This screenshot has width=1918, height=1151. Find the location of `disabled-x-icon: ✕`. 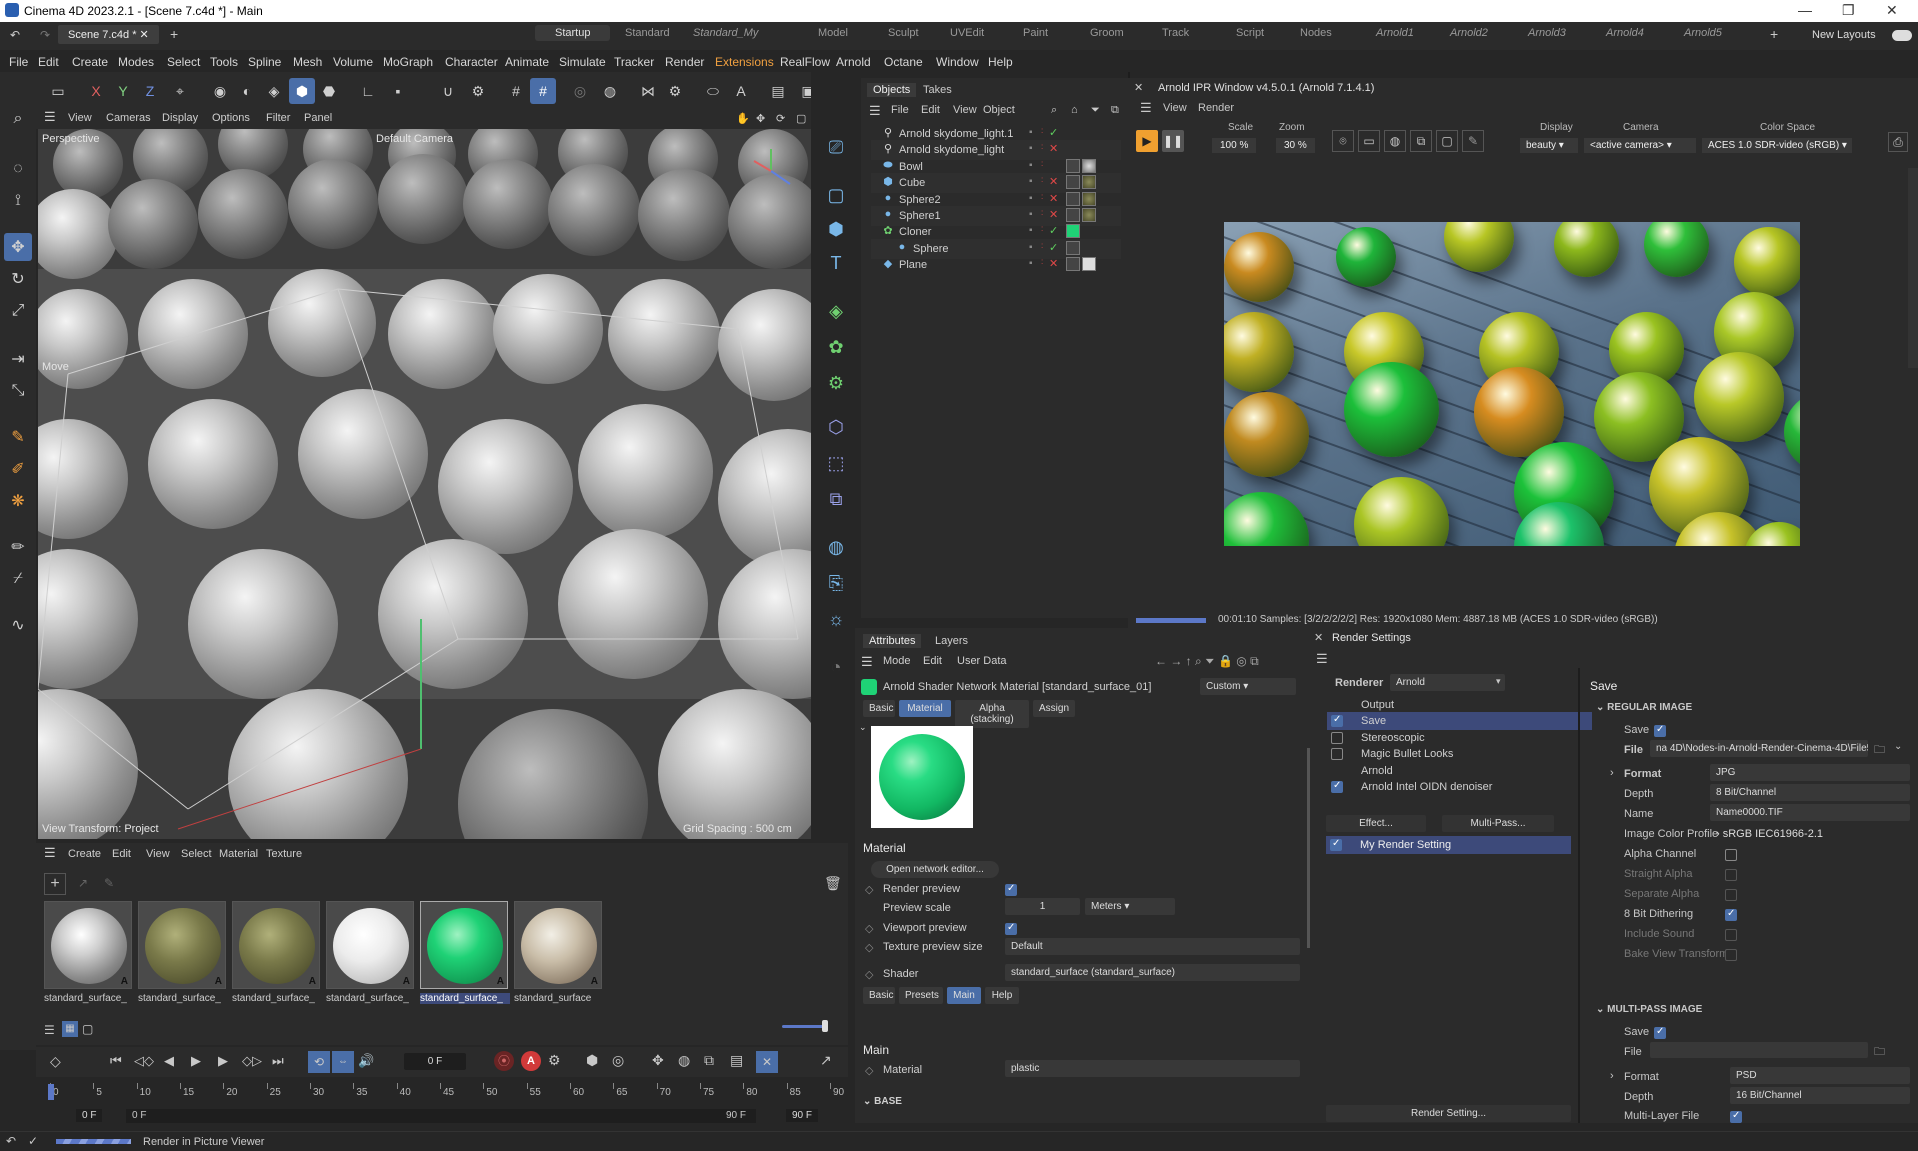

disabled-x-icon: ✕ is located at coordinates (1053, 148).